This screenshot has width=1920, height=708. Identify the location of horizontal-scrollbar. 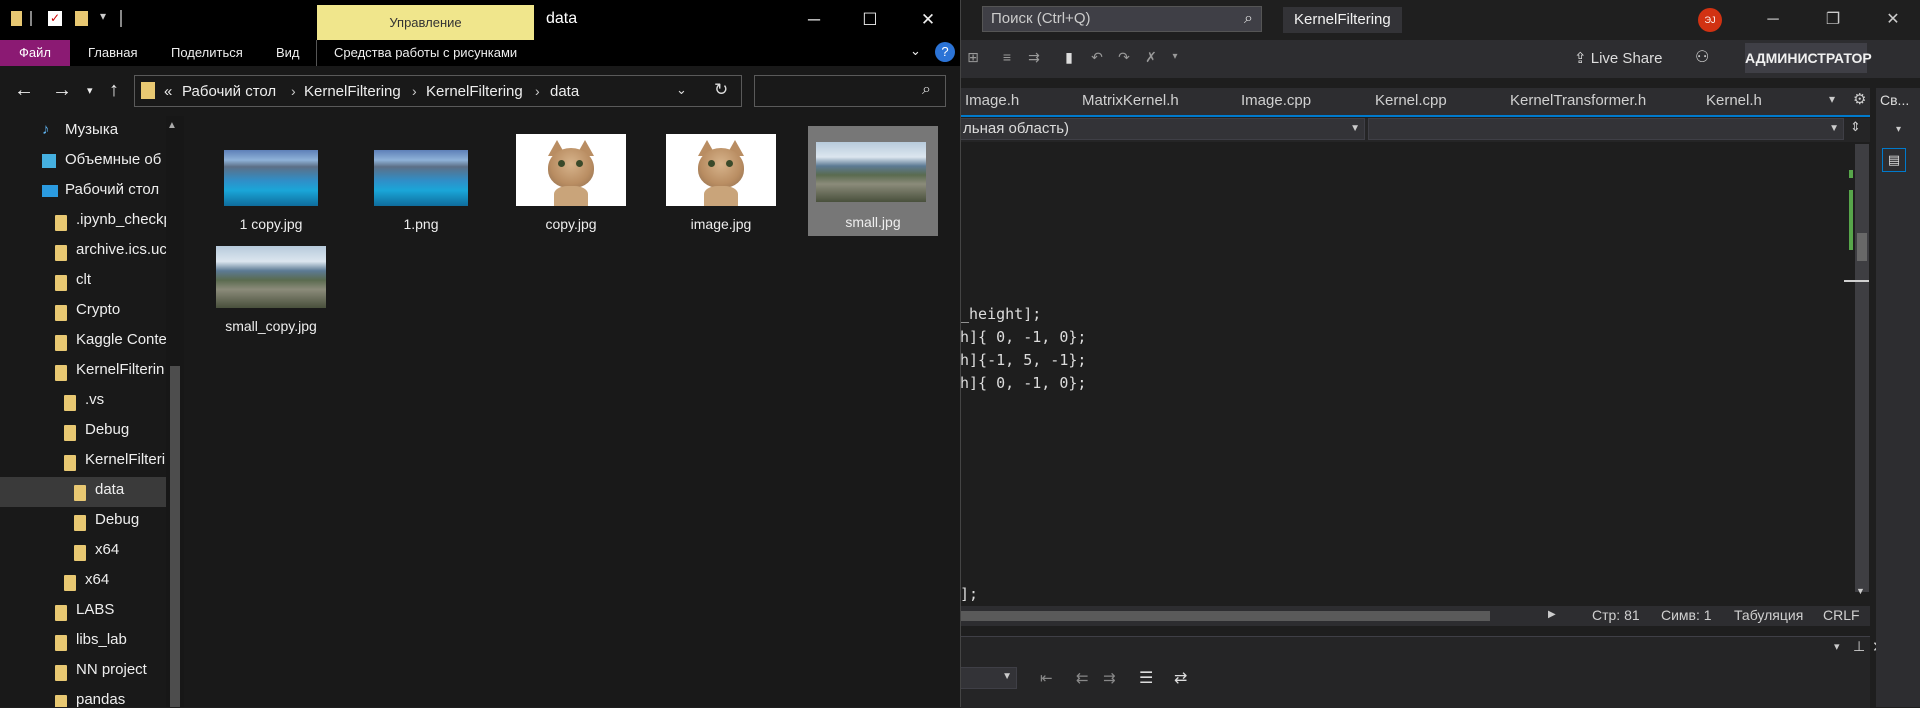
(1225, 616).